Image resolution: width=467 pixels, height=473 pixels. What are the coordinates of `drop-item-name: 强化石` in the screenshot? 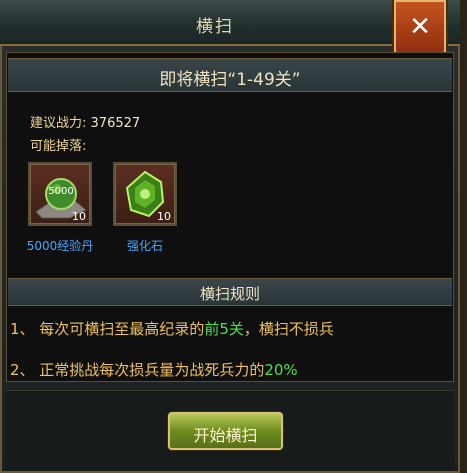 It's located at (145, 245).